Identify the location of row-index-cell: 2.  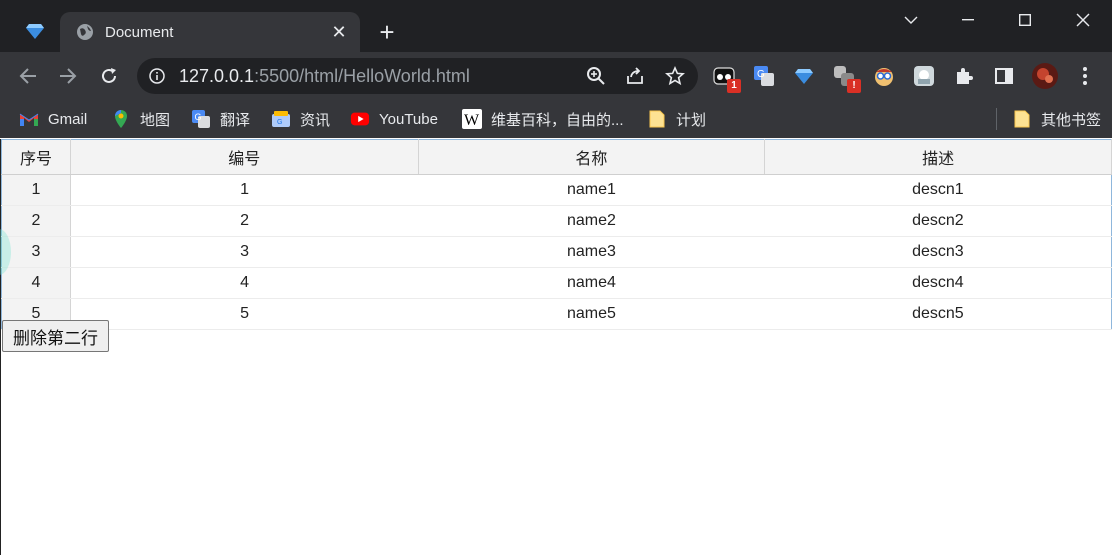
(36, 221).